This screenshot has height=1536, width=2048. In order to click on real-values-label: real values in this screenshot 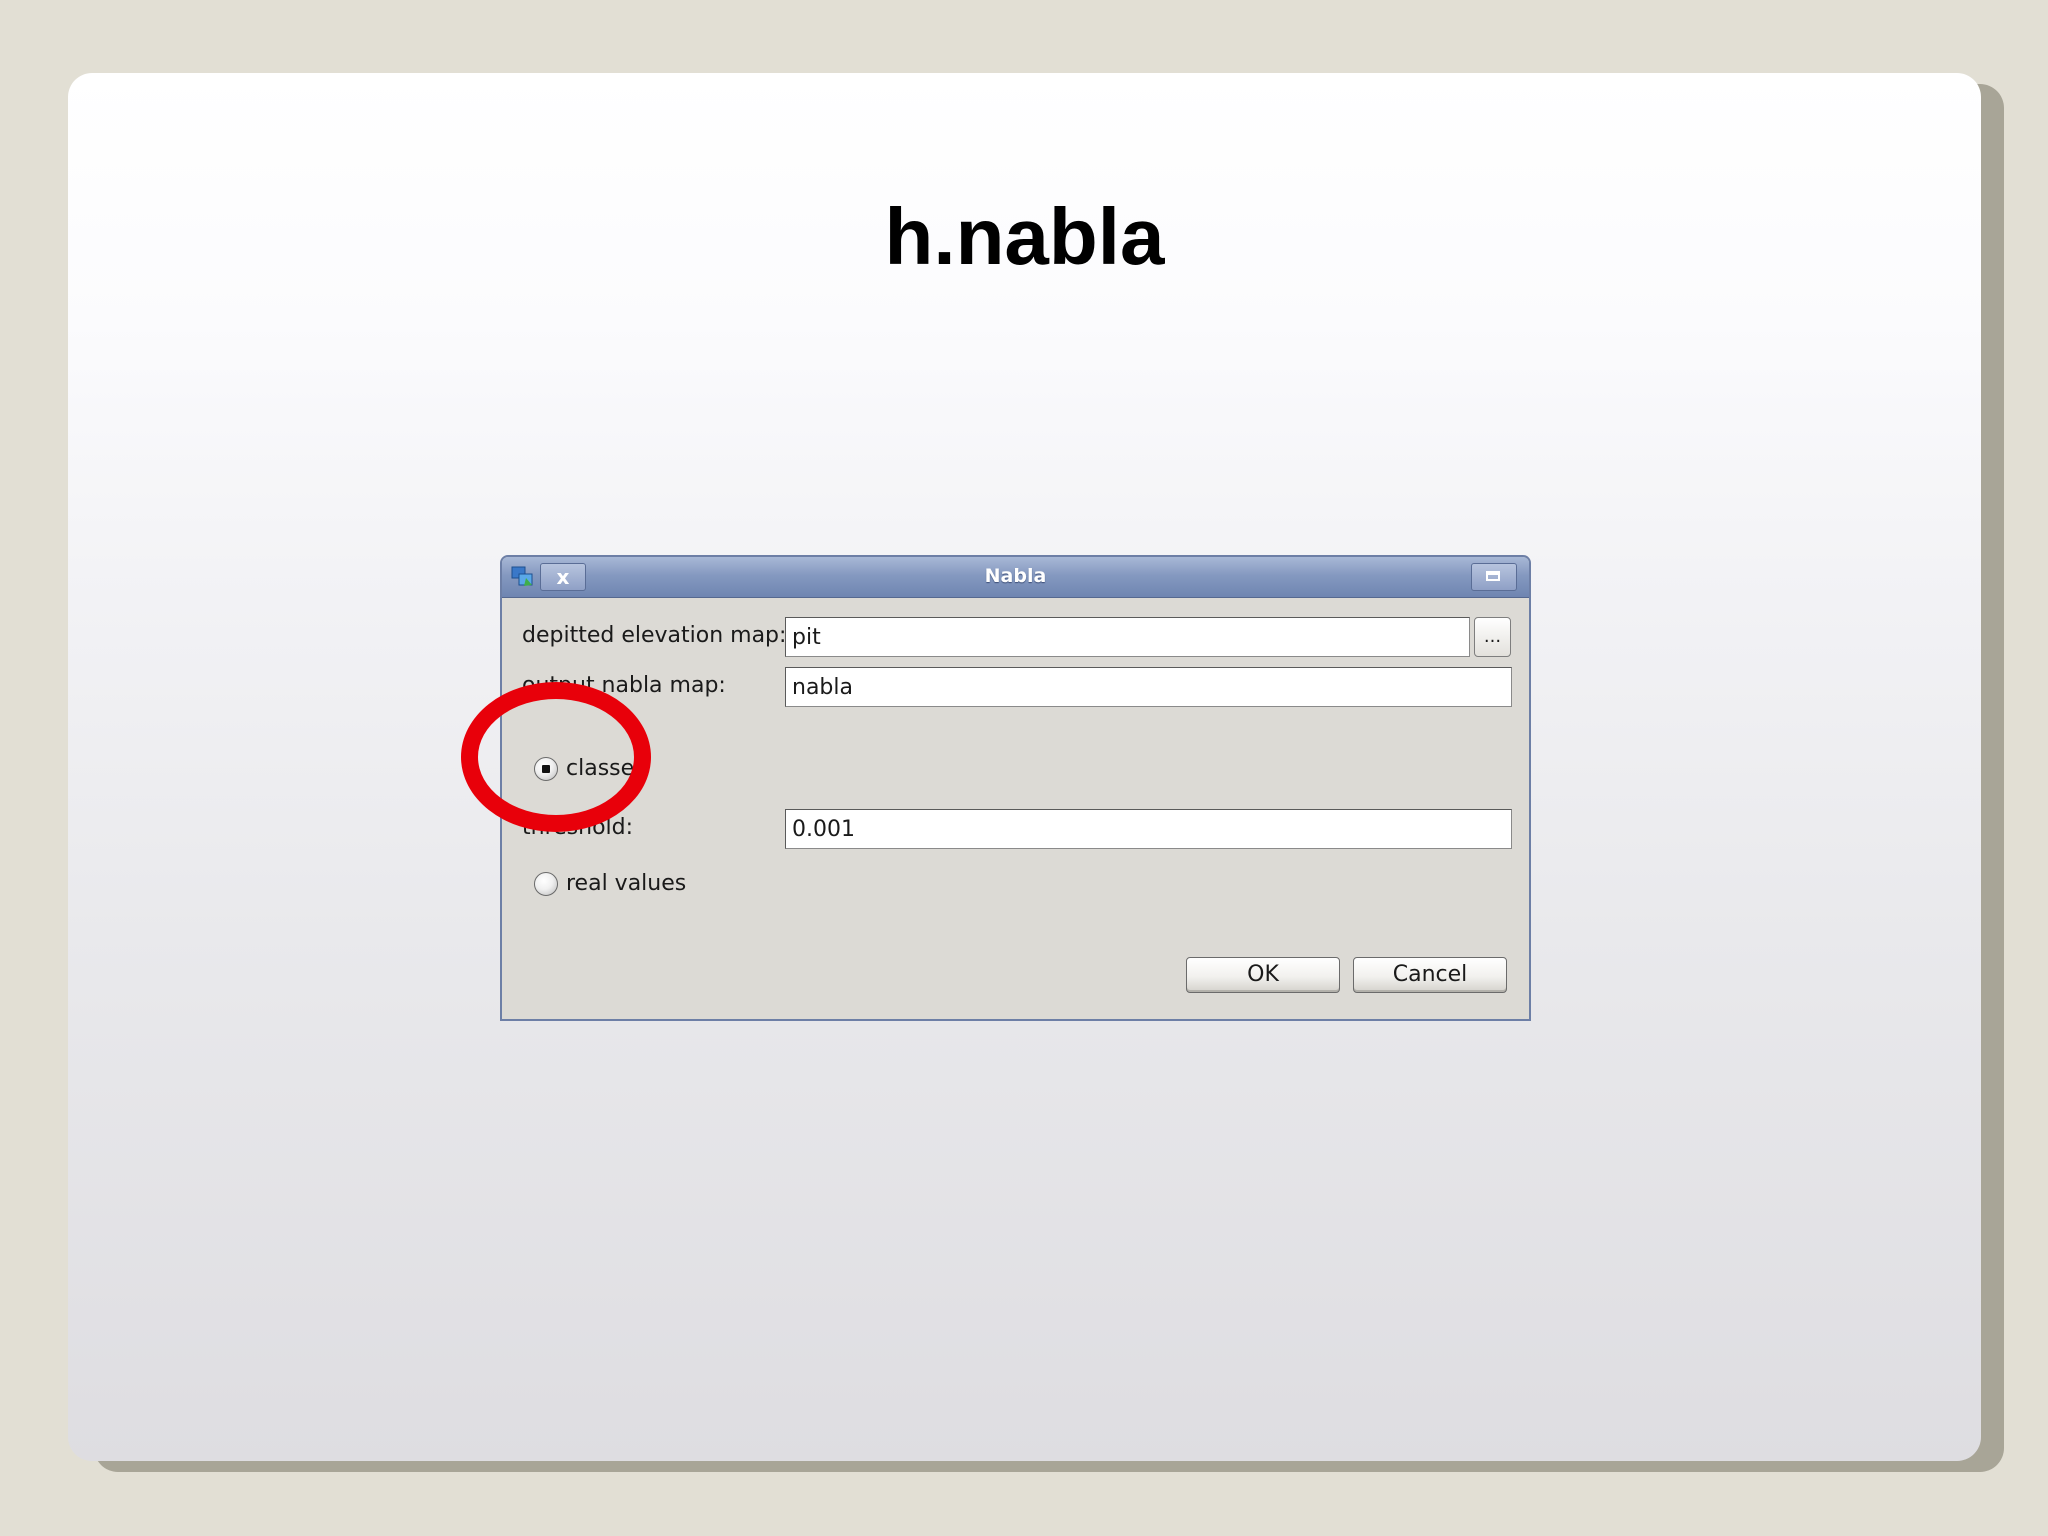, I will do `click(626, 883)`.